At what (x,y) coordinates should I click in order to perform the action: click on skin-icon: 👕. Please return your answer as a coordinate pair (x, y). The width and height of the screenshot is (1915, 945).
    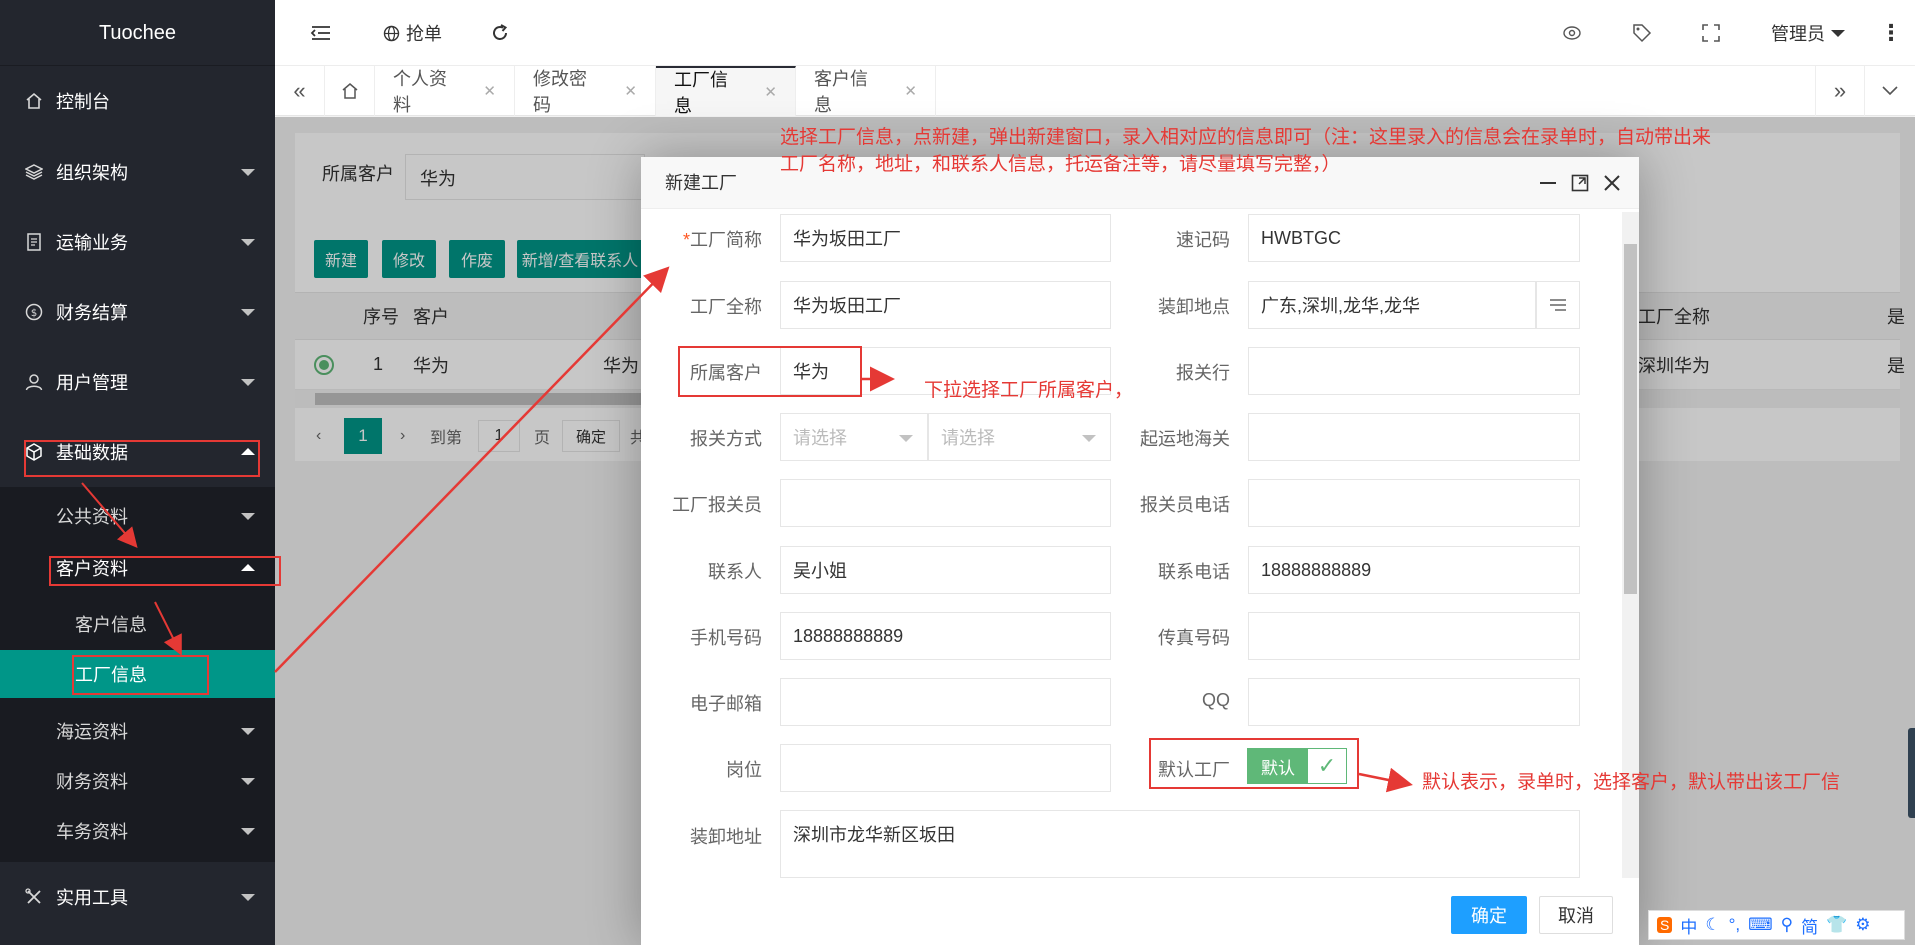
    Looking at the image, I should click on (1836, 925).